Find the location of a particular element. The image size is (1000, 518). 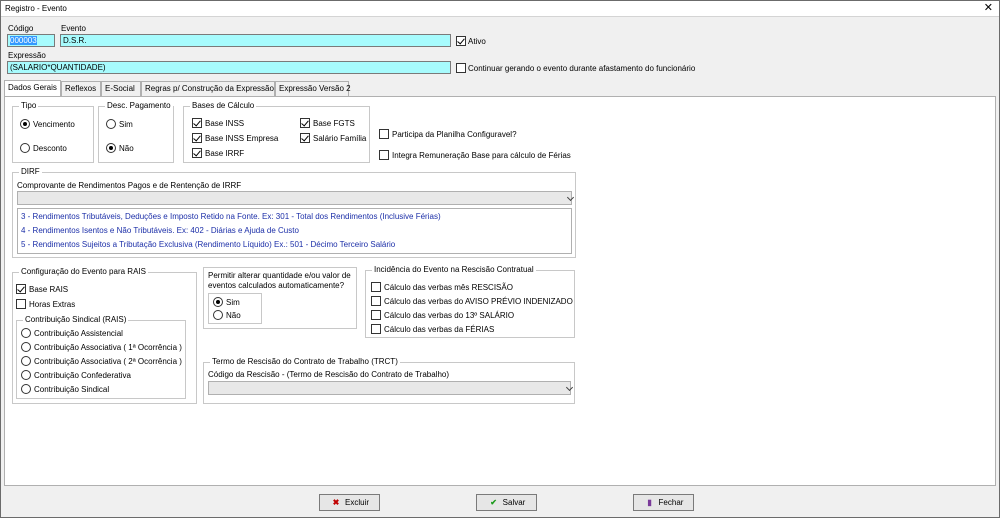

desc-sim-label: Sim is located at coordinates (126, 124).